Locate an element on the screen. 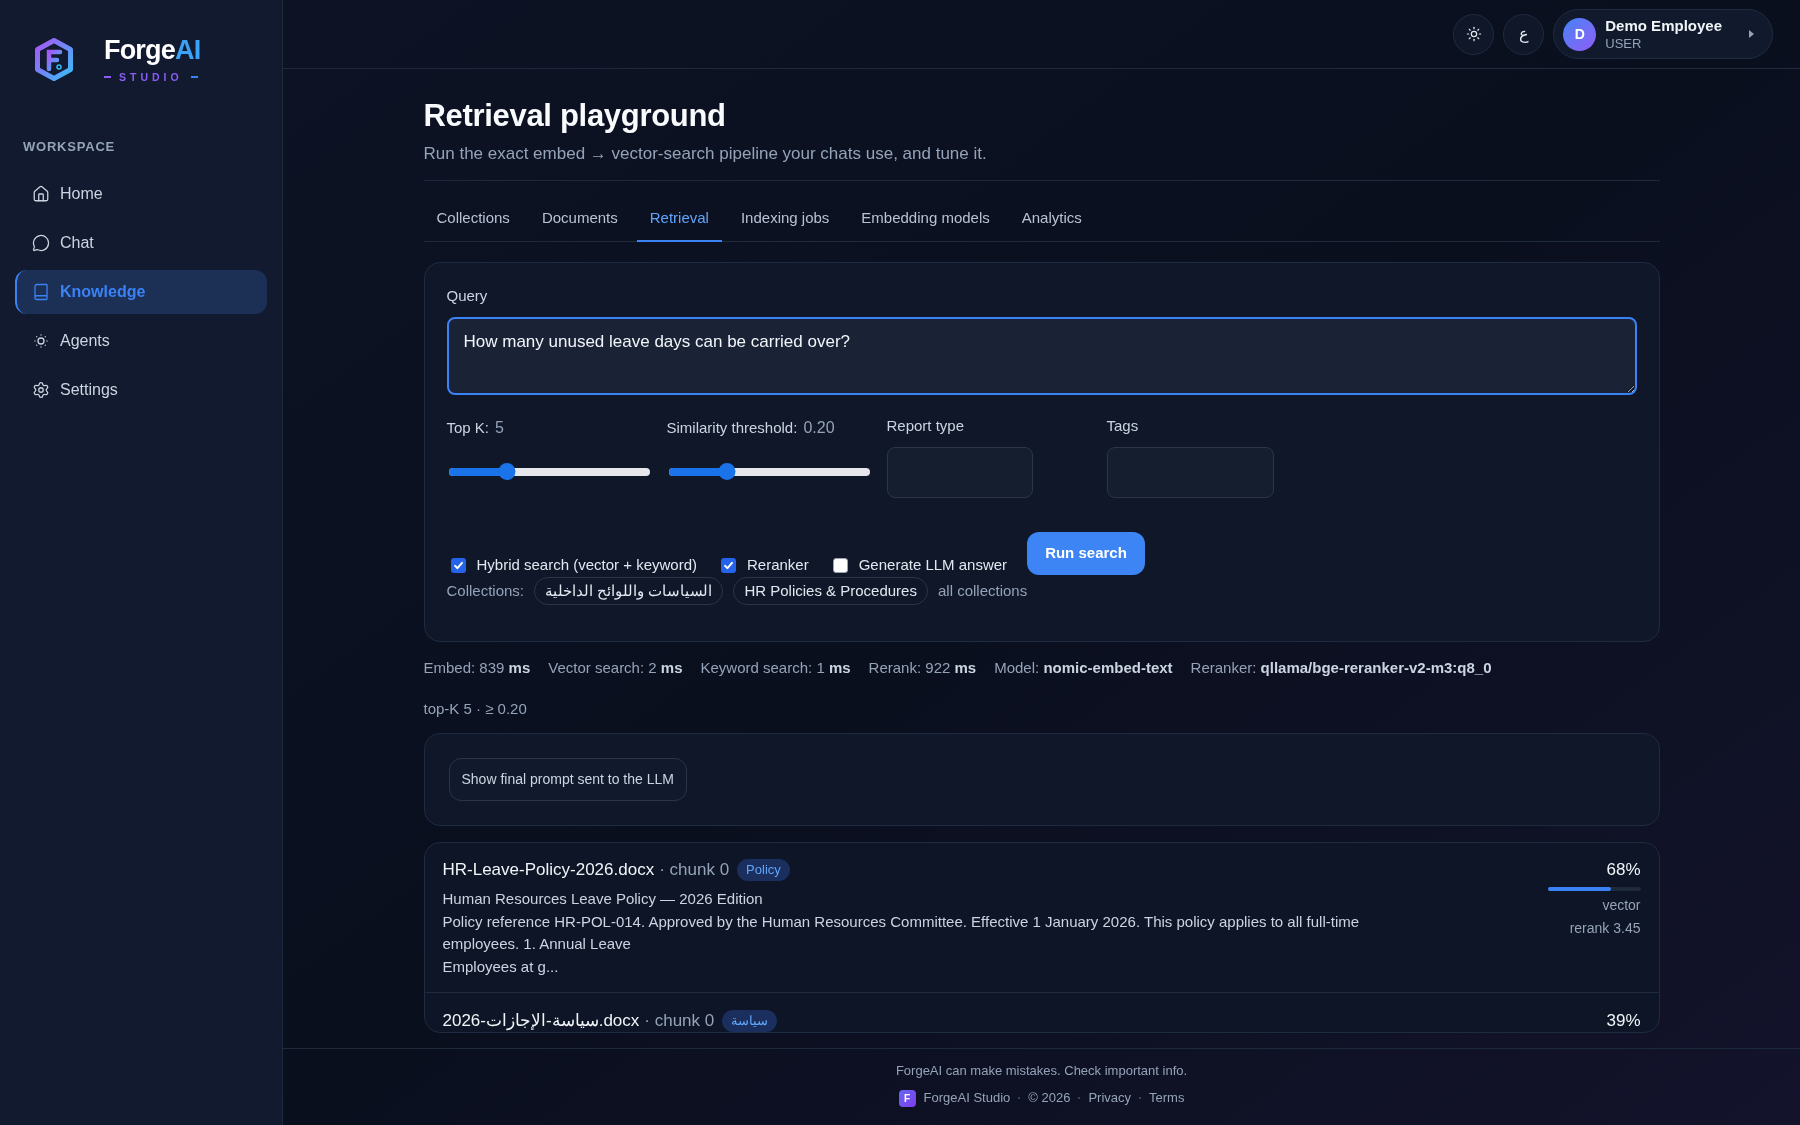 This screenshot has height=1125, width=1800. home-icon is located at coordinates (41, 194).